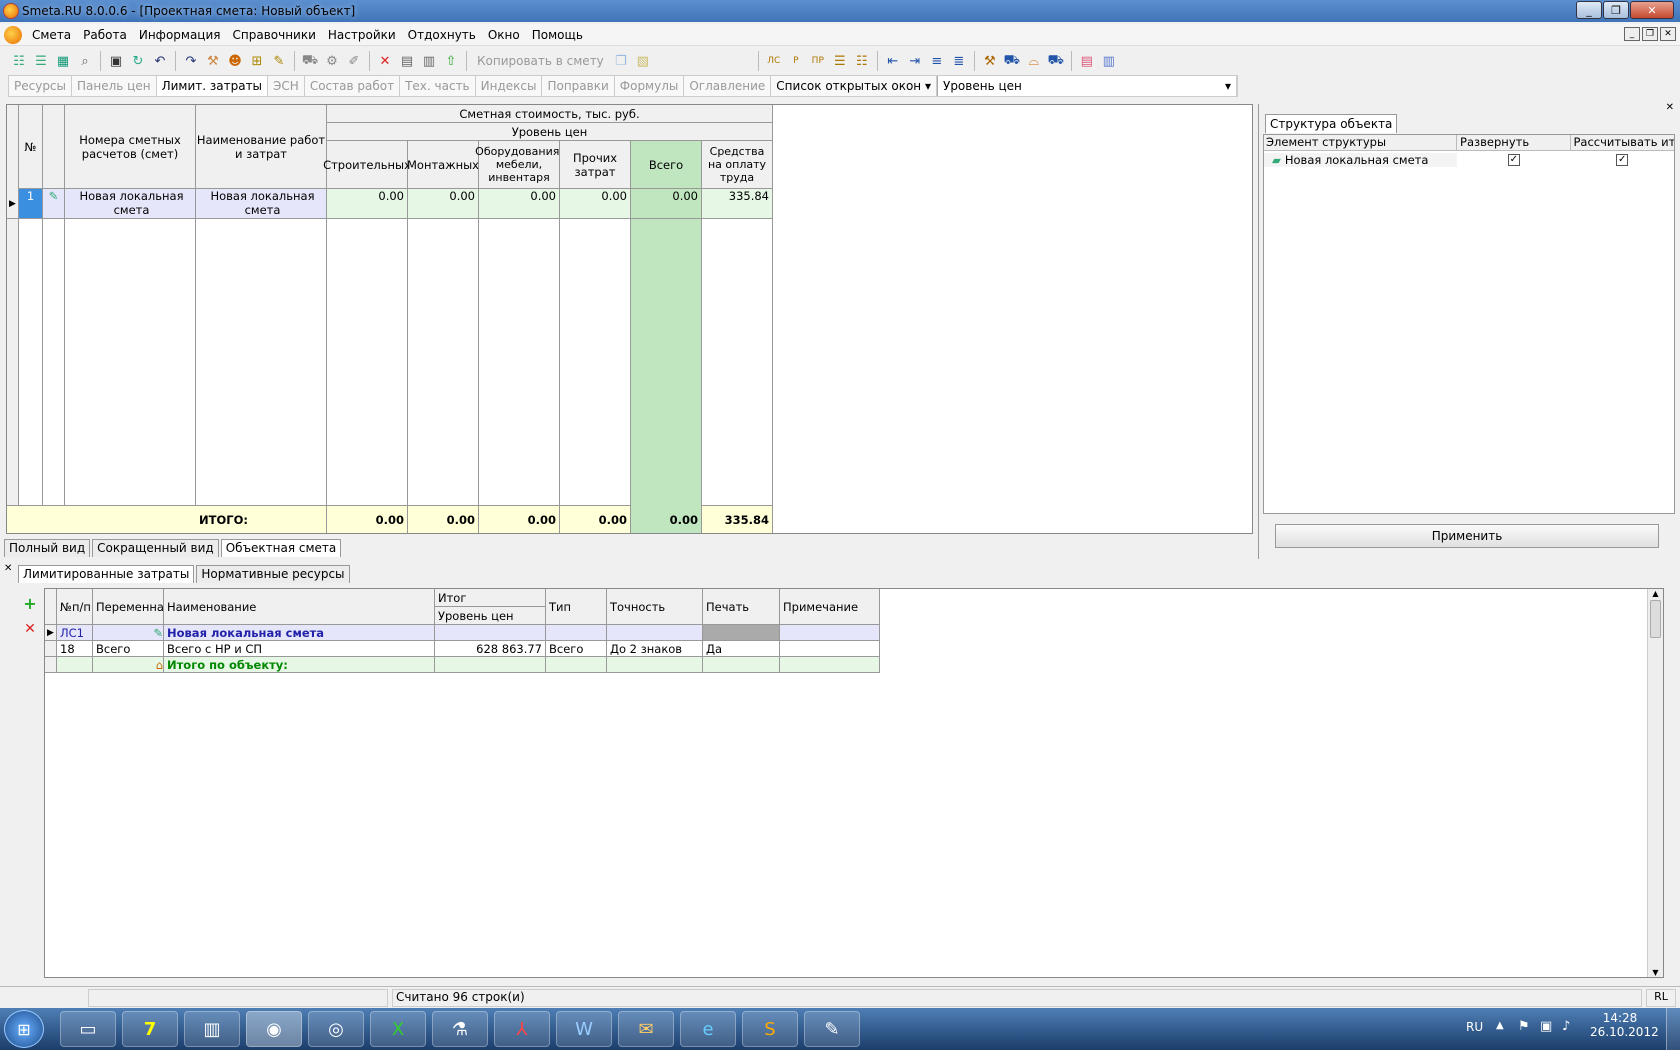  Describe the element at coordinates (1361, 142) in the screenshot. I see `header-element: Элемент структуры` at that location.